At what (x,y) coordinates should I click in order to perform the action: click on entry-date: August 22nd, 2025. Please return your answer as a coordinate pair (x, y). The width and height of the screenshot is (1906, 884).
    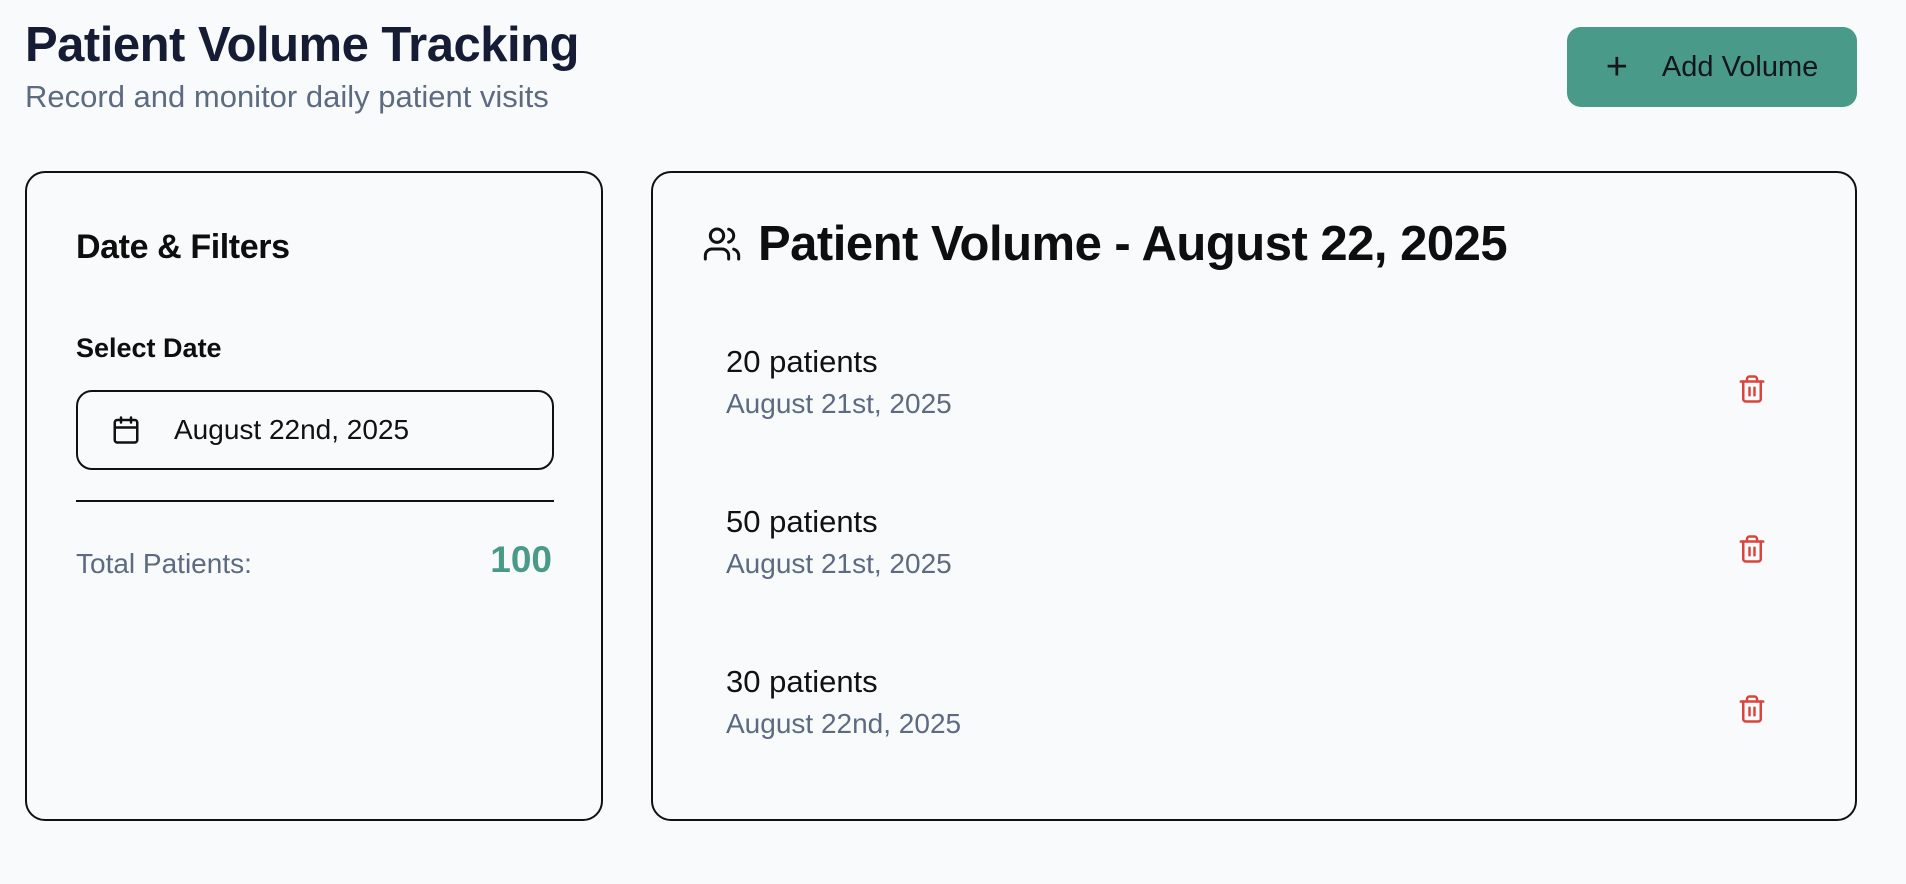
    Looking at the image, I should click on (844, 723).